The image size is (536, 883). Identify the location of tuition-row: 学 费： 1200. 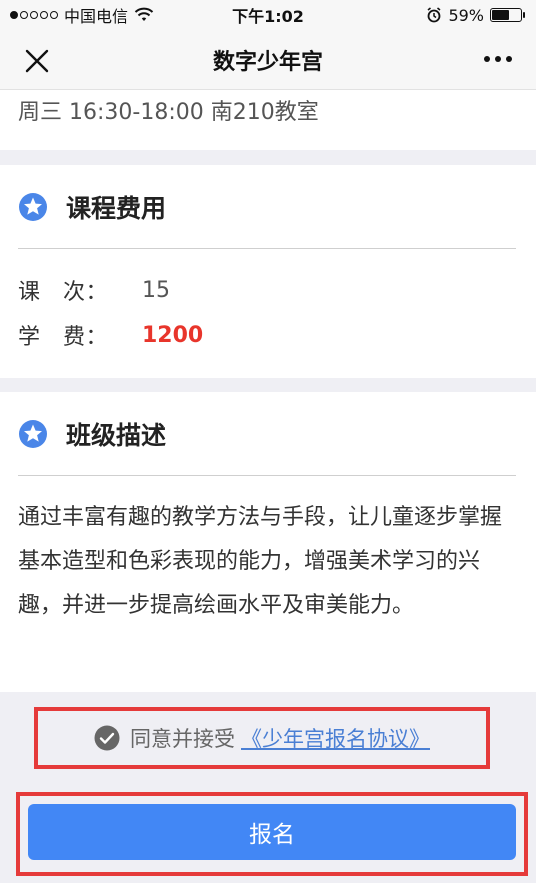
(110, 335).